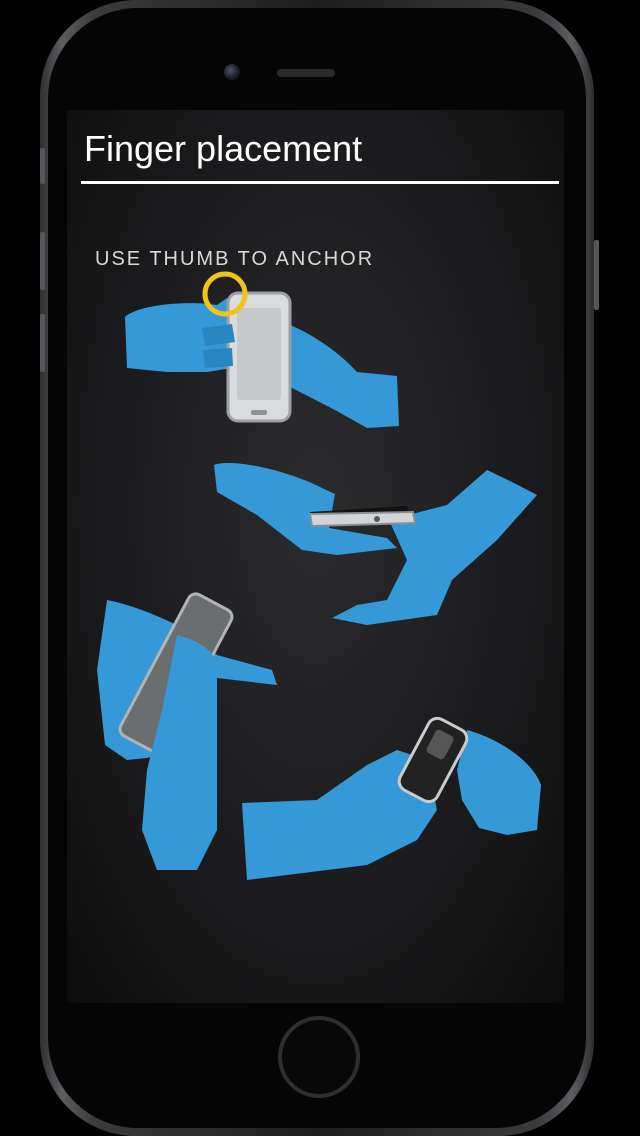  I want to click on volume-up-button, so click(42, 261).